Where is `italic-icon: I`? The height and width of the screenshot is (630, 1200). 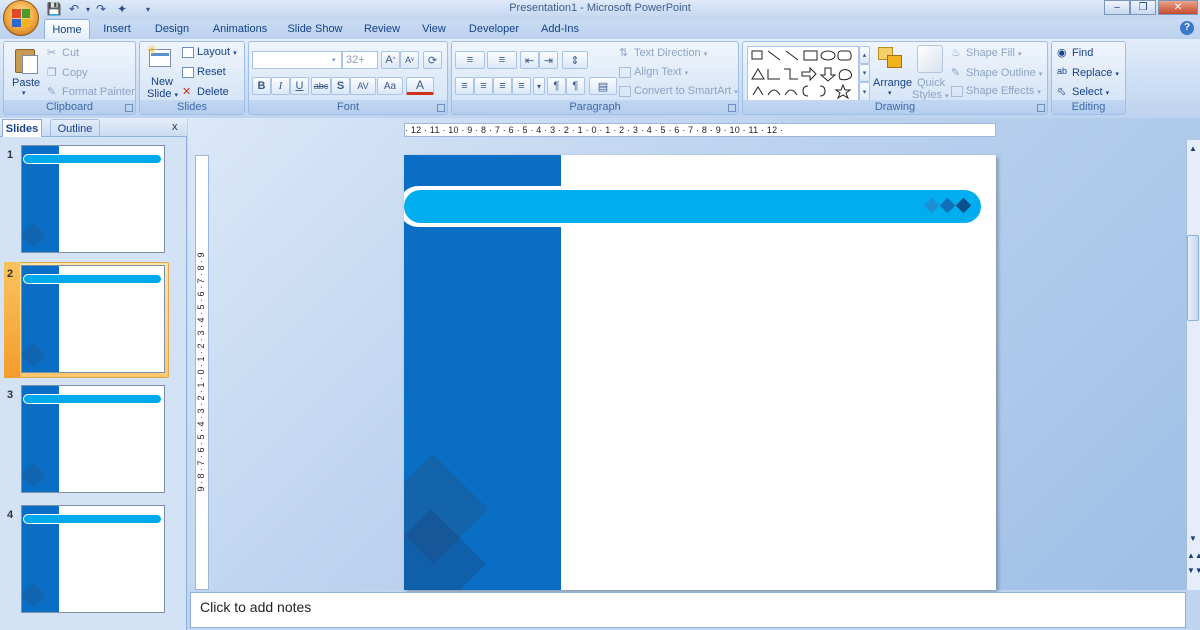 italic-icon: I is located at coordinates (280, 86).